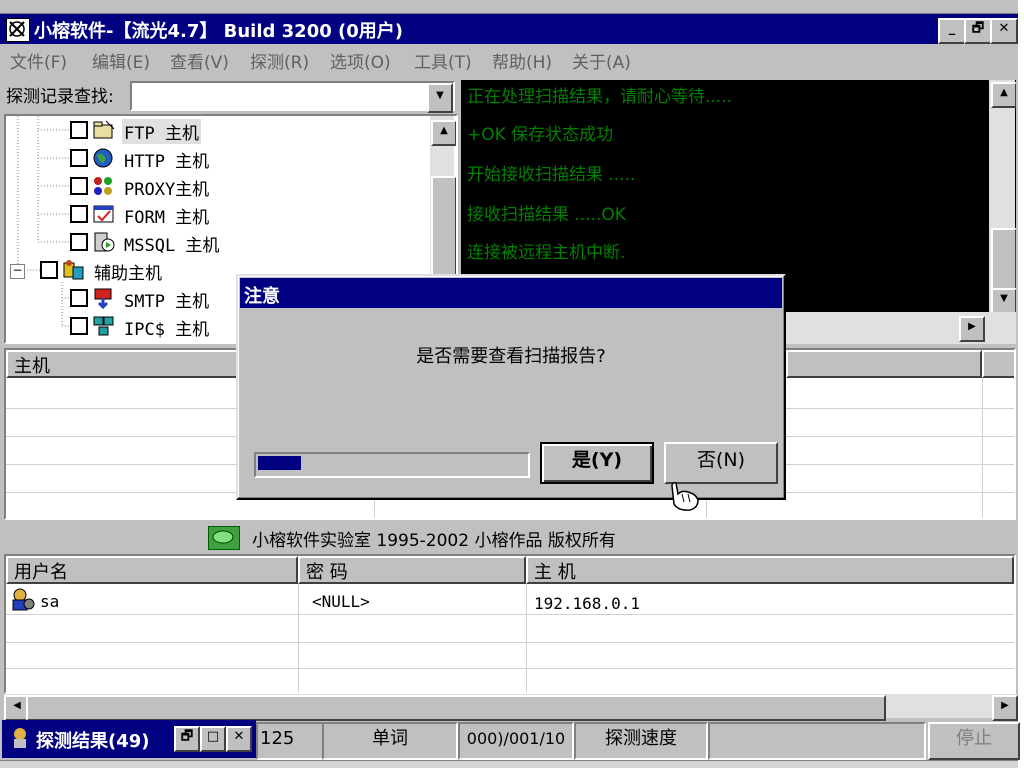  Describe the element at coordinates (167, 162) in the screenshot. I see `tree-item-label: HTTP 主机` at that location.